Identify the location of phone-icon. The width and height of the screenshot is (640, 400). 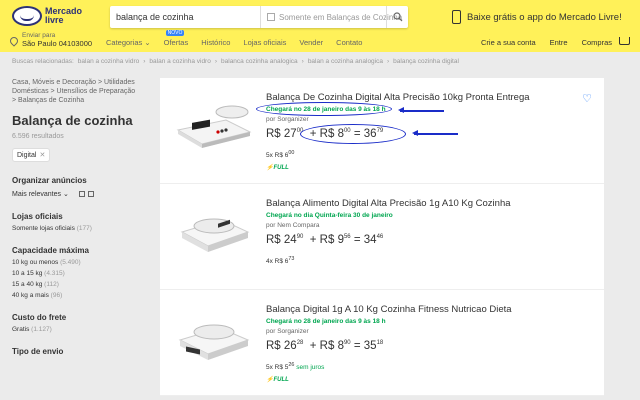
(456, 17).